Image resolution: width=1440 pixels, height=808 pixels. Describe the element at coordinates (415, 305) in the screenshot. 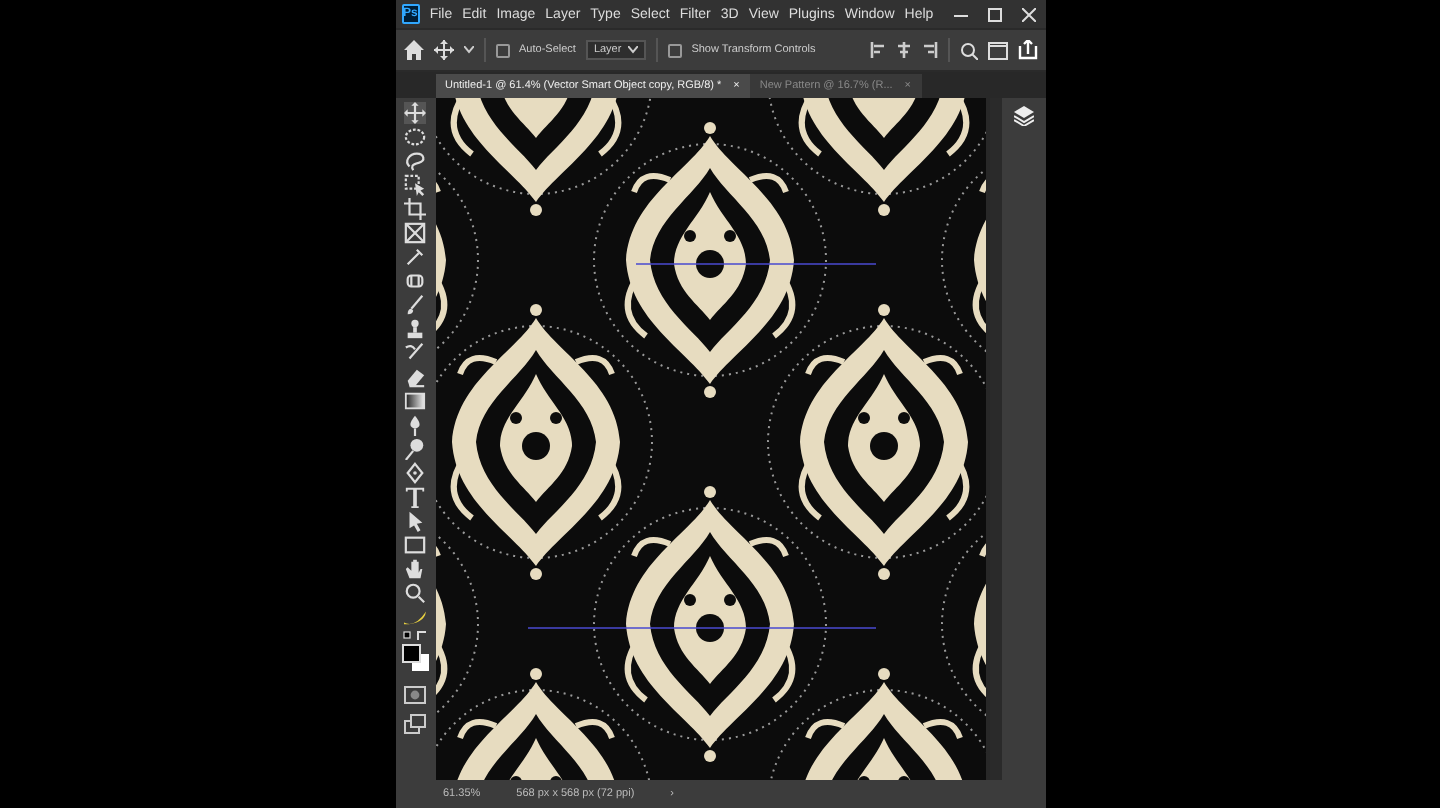

I see `brush-icon` at that location.